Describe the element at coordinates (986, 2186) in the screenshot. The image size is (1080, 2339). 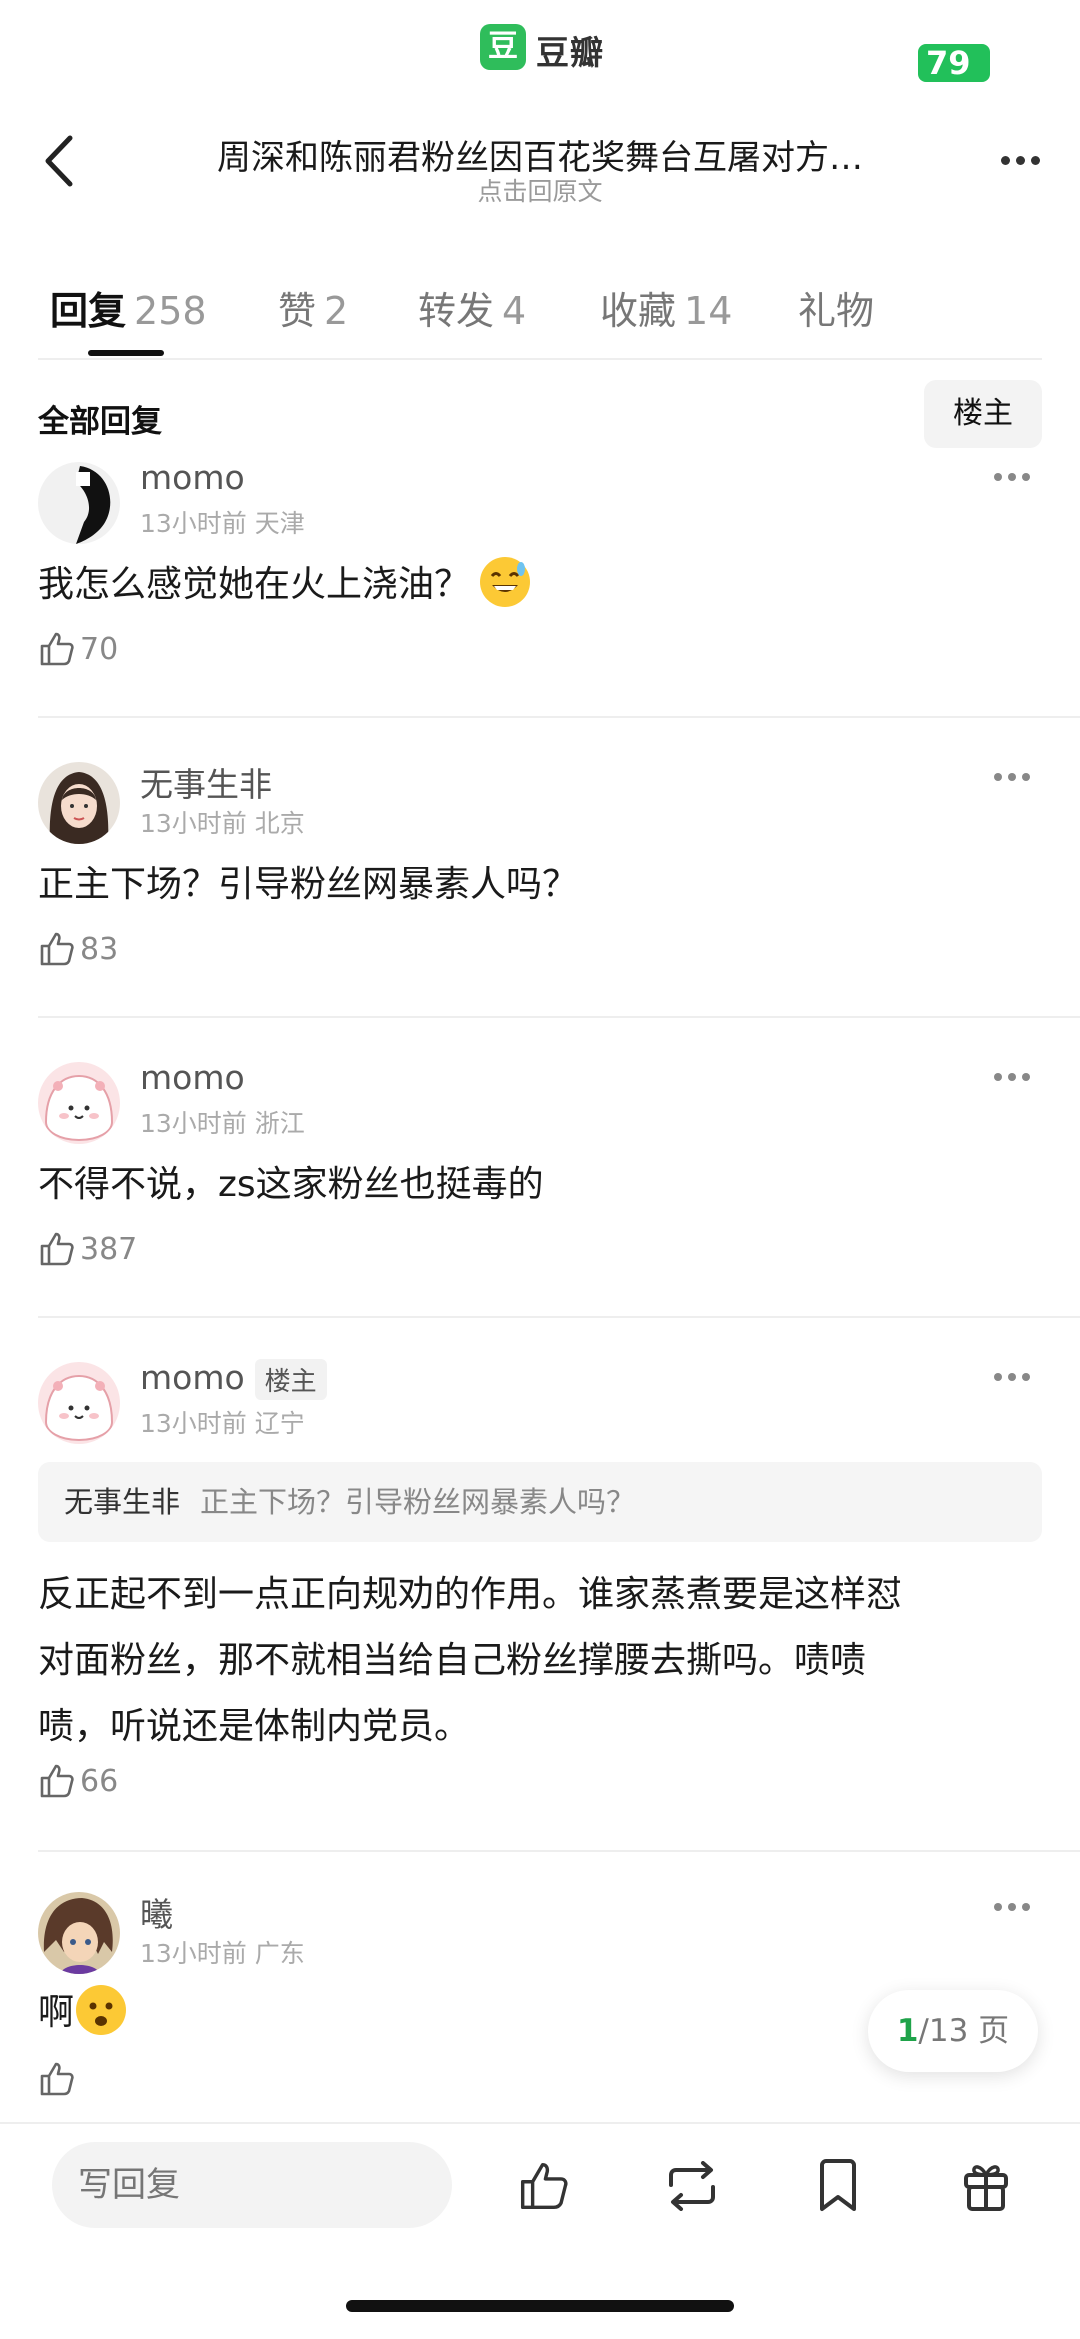
I see `gift-button` at that location.